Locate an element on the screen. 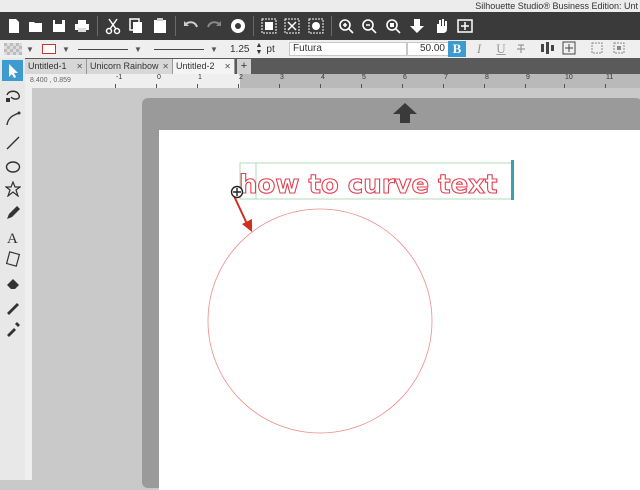 The image size is (640, 490). align-bar-icon is located at coordinates (548, 49).